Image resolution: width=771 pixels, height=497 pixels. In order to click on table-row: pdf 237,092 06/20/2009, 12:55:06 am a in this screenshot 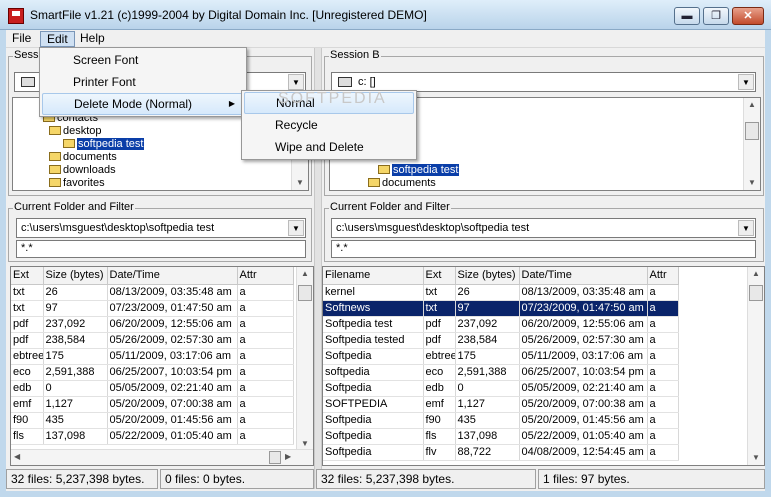, I will do `click(152, 324)`.